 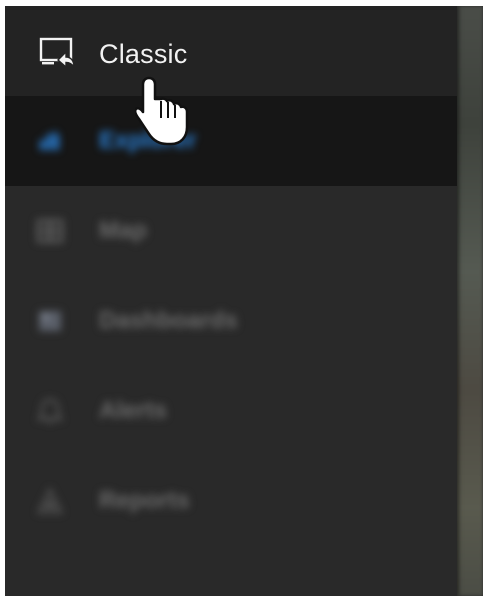 What do you see at coordinates (148, 140) in the screenshot?
I see `nav-label-explorer: Explorer` at bounding box center [148, 140].